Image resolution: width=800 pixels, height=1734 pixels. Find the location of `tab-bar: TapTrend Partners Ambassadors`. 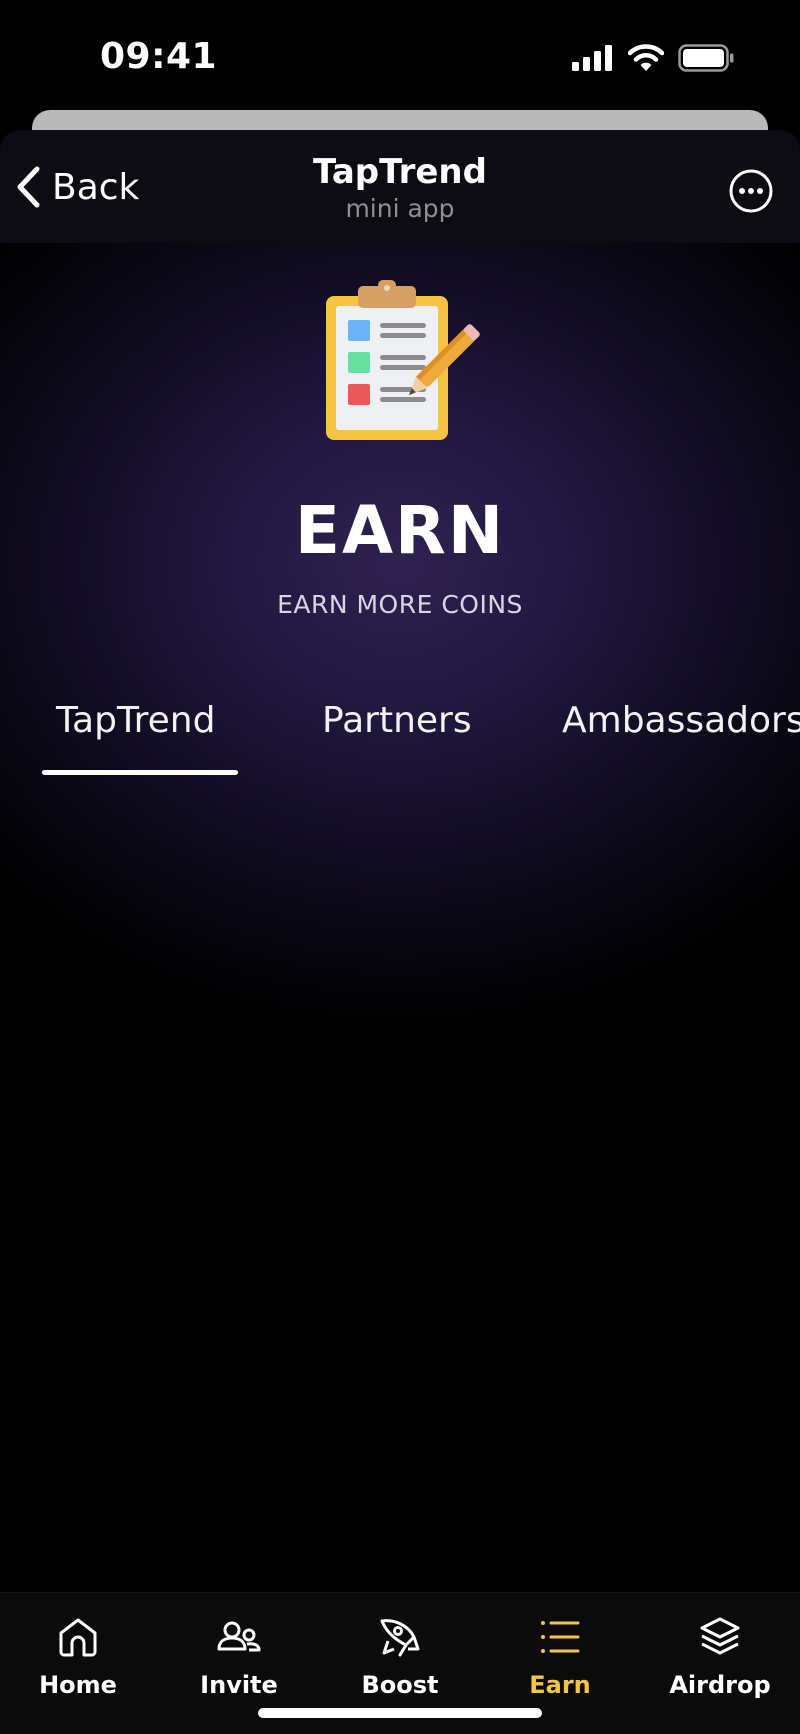

tab-bar: TapTrend Partners Ambassadors is located at coordinates (400, 745).